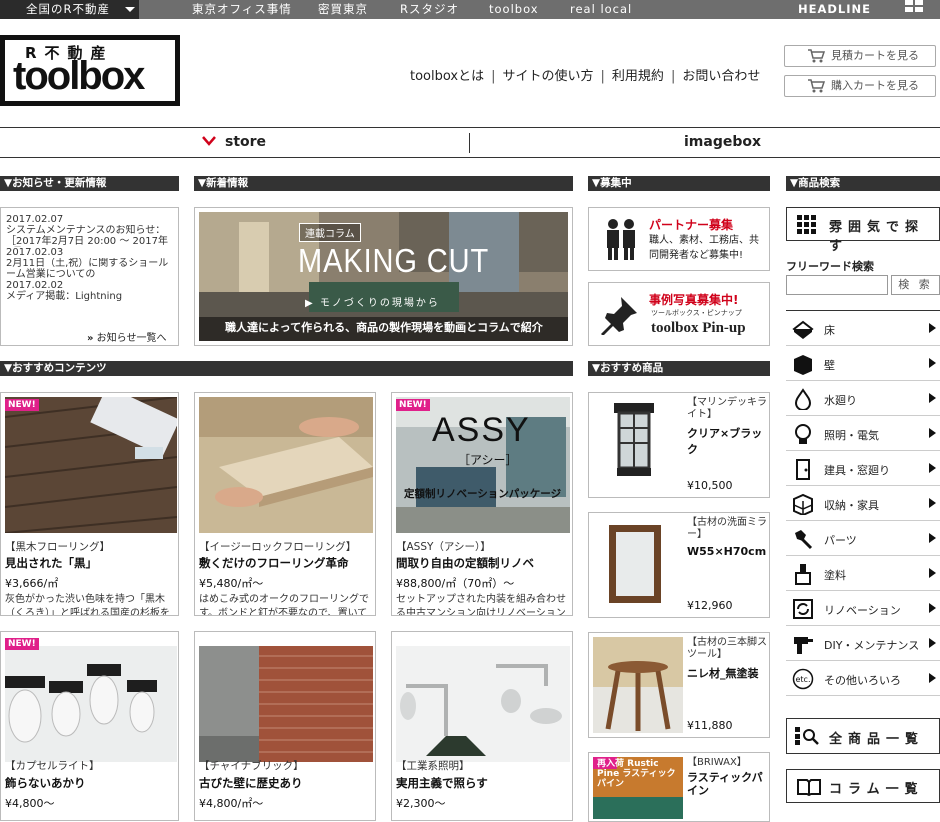  What do you see at coordinates (286, 704) in the screenshot?
I see `china-brick-photo` at bounding box center [286, 704].